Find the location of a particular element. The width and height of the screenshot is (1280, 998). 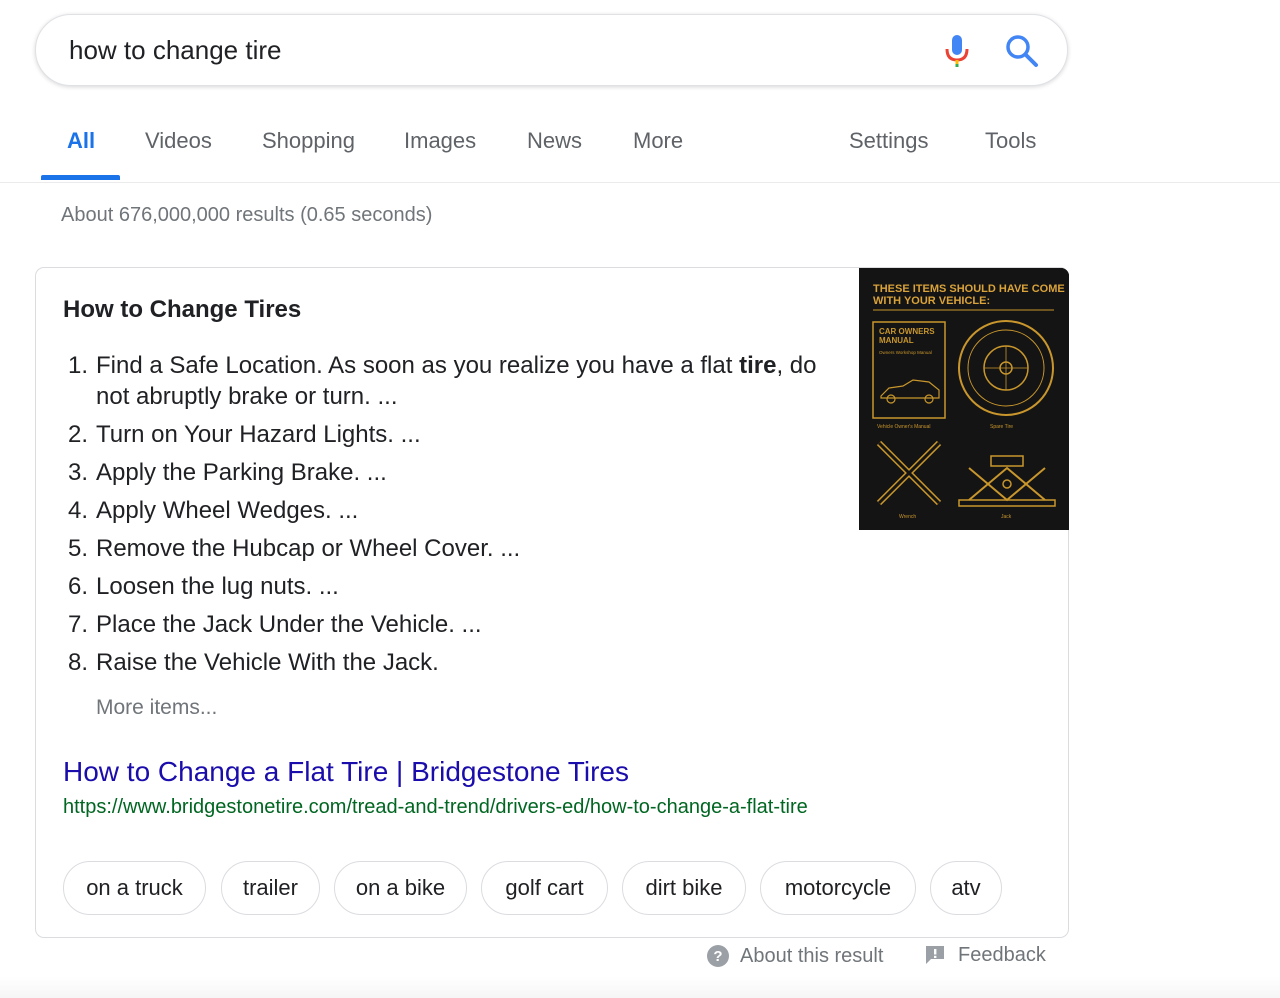

step-number: 6. is located at coordinates (78, 586).